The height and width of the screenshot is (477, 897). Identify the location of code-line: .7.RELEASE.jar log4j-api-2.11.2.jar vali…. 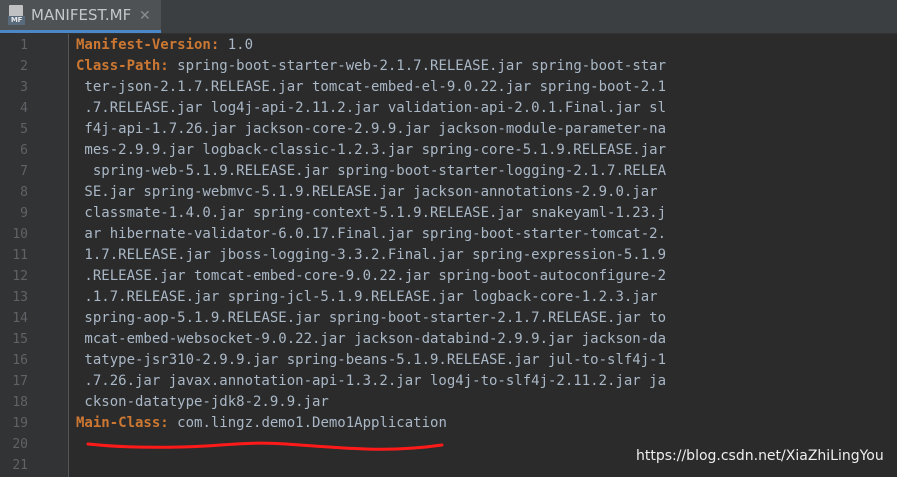
(371, 108).